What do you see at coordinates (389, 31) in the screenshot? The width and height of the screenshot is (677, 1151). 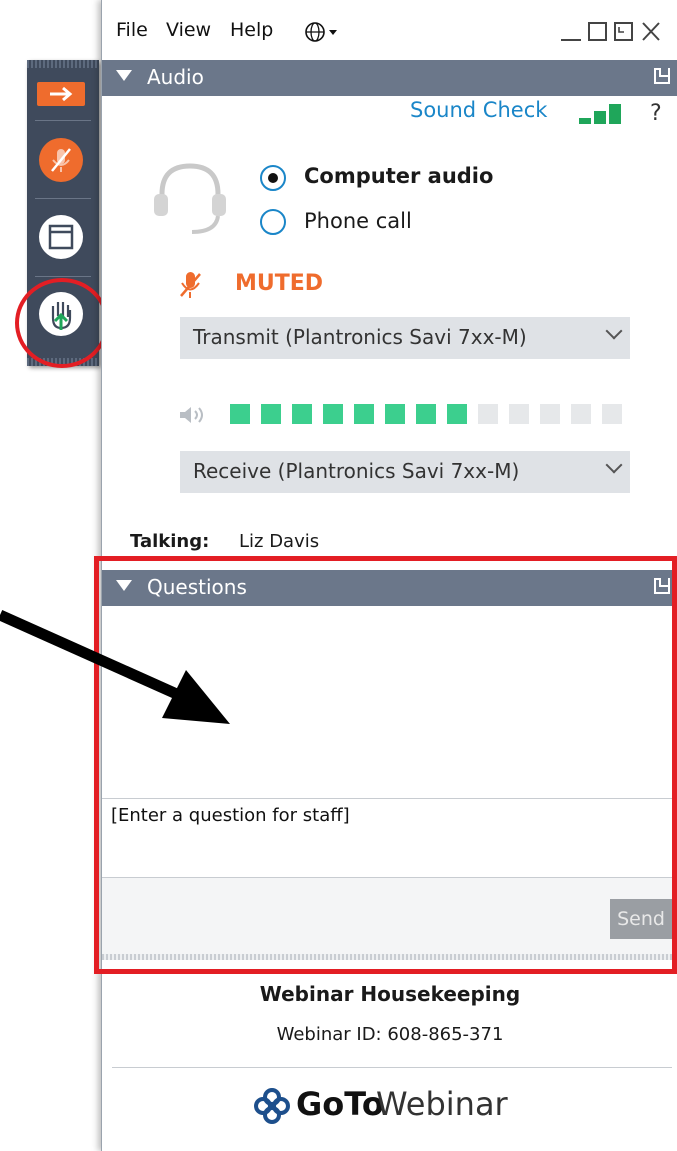 I see `menu-bar: File View Help` at bounding box center [389, 31].